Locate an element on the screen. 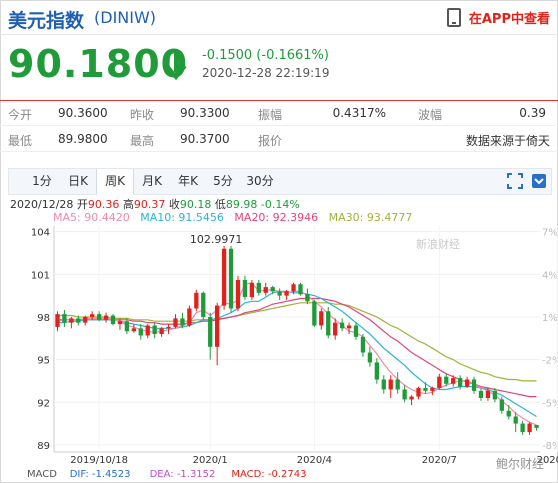 The height and width of the screenshot is (483, 558). ohlc-pct: -0.14% is located at coordinates (280, 204).